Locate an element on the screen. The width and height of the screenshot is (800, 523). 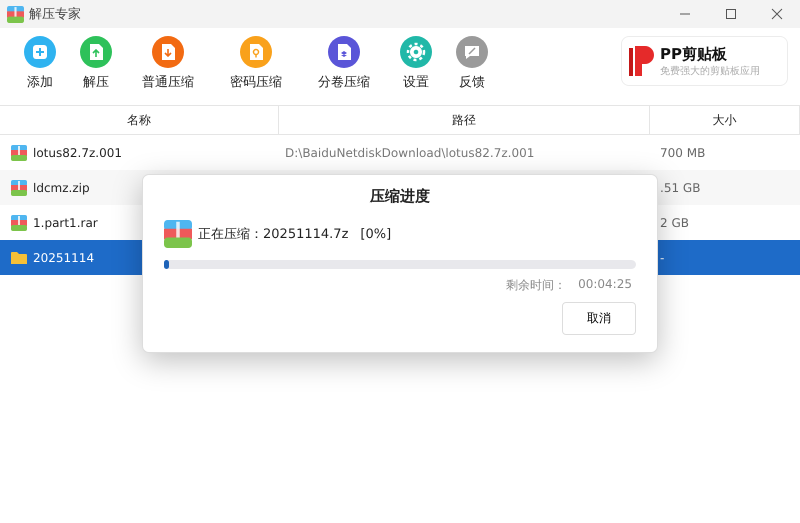
file-name: lotus82.7z.001 is located at coordinates (77, 153).